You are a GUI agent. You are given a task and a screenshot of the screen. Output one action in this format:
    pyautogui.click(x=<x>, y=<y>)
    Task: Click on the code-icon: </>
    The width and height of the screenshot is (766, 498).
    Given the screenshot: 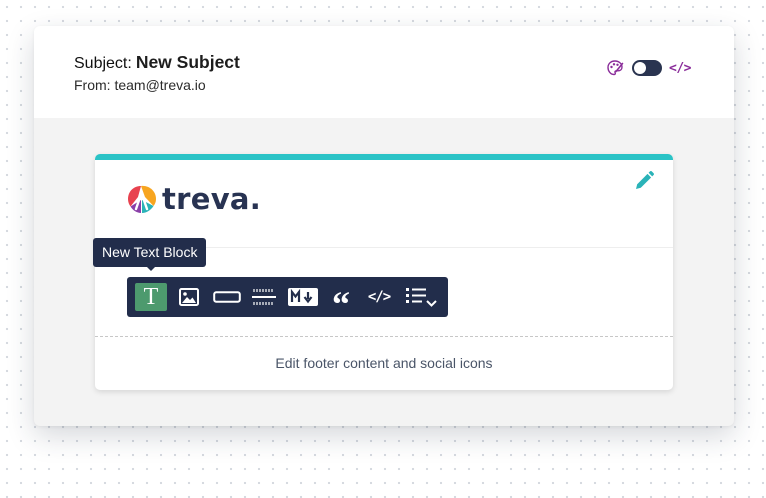 What is the action you would take?
    pyautogui.click(x=379, y=297)
    